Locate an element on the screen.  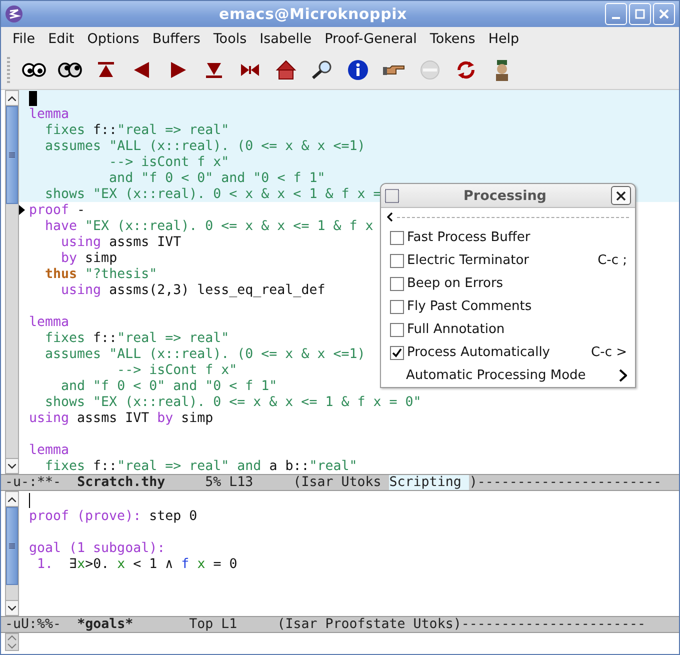
chevron-right-icon is located at coordinates (623, 375).